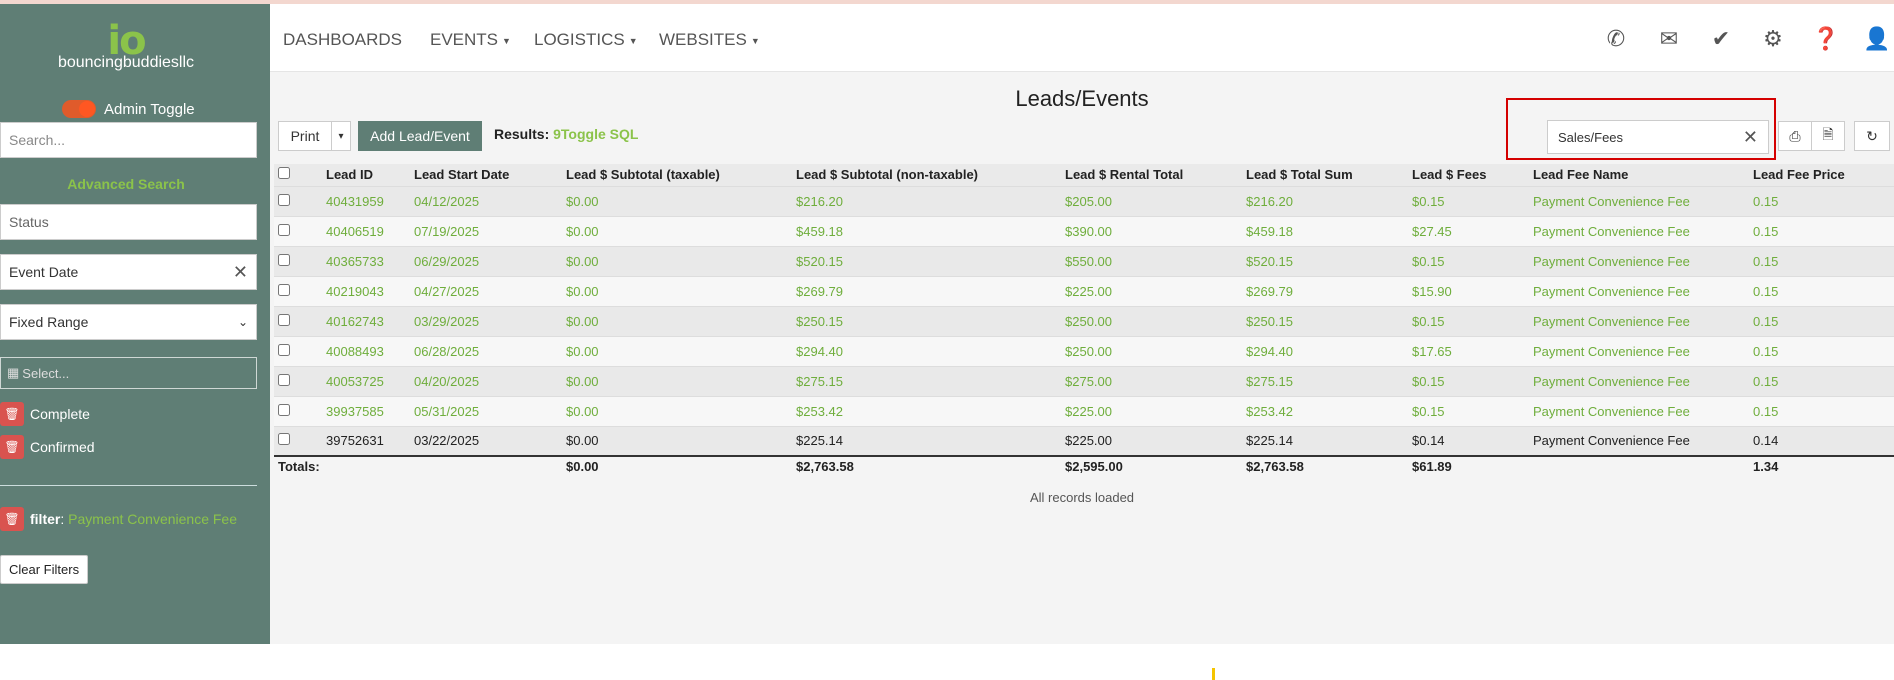 This screenshot has height=680, width=1894. Describe the element at coordinates (366, 290) in the screenshot. I see `table-cell: 40219043` at that location.